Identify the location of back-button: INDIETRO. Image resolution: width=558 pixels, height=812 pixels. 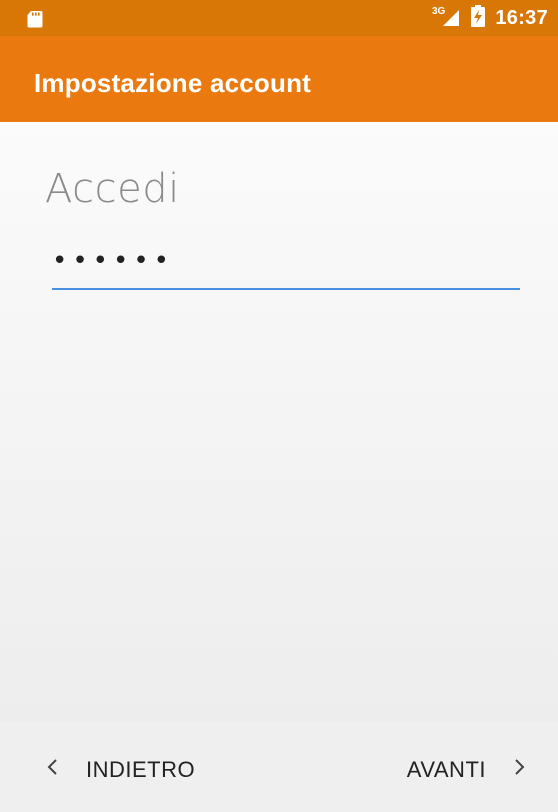
(120, 770).